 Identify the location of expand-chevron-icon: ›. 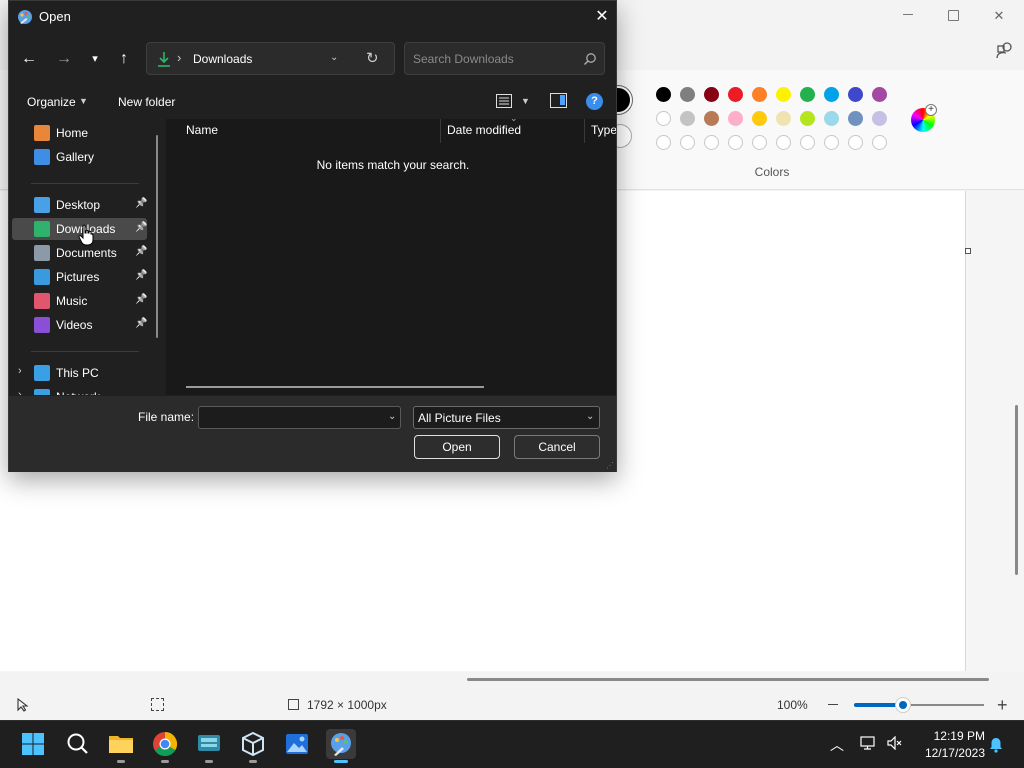
(20, 371).